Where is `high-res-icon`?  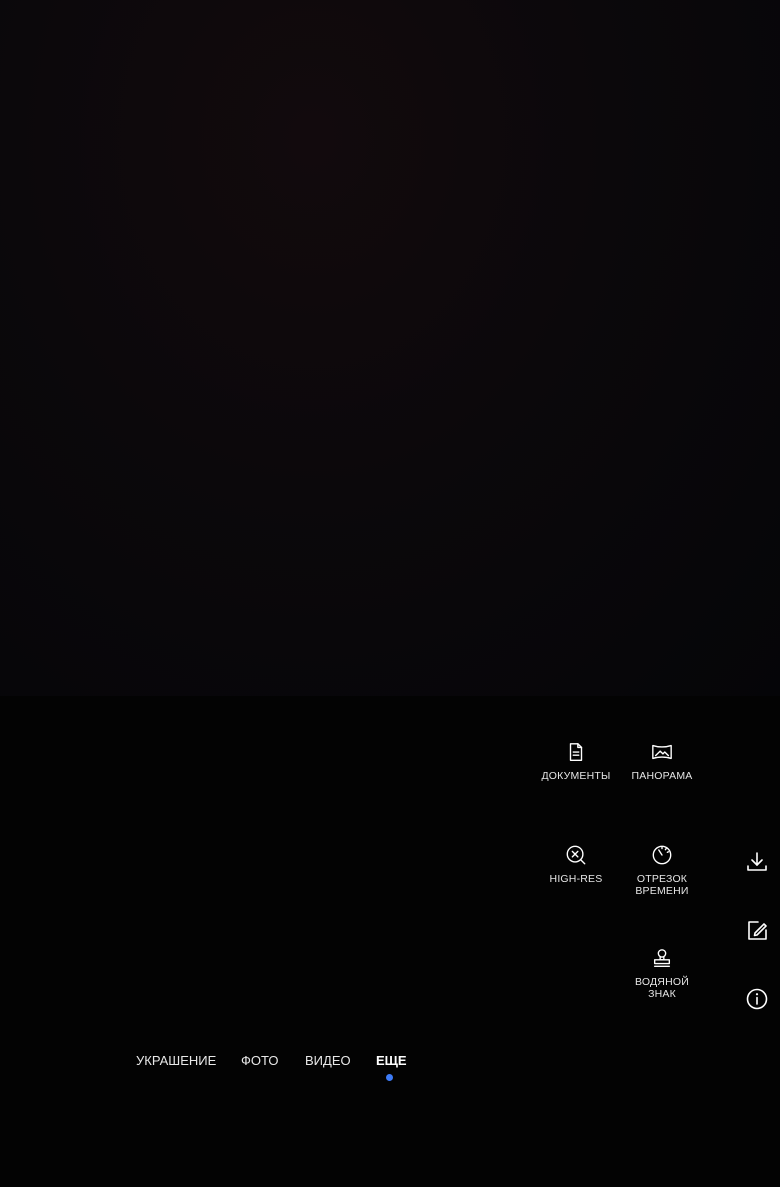 high-res-icon is located at coordinates (576, 855).